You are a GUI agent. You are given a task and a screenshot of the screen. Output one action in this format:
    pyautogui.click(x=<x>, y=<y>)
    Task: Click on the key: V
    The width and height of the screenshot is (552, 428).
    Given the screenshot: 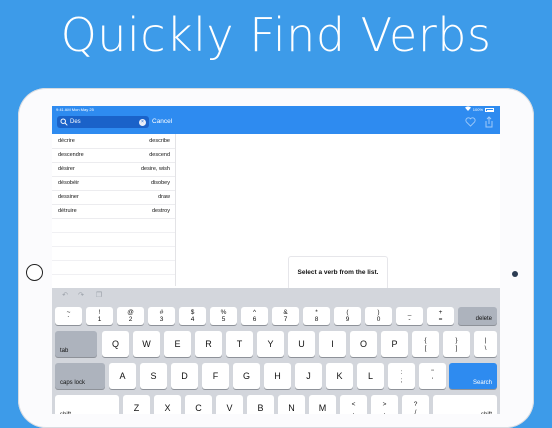 What is the action you would take?
    pyautogui.click(x=229, y=404)
    